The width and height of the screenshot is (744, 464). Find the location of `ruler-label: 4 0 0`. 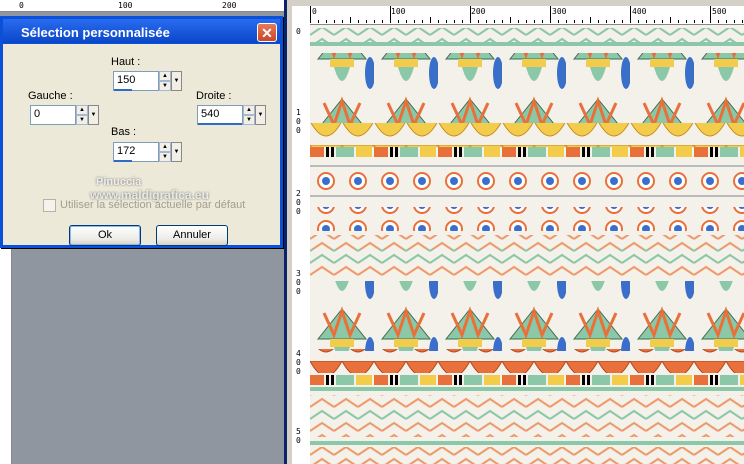

ruler-label: 4 0 0 is located at coordinates (298, 362).